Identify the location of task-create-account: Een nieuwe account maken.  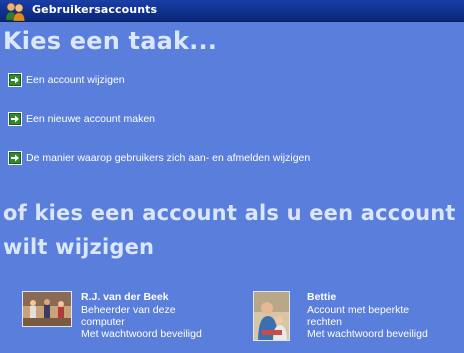
(81, 119).